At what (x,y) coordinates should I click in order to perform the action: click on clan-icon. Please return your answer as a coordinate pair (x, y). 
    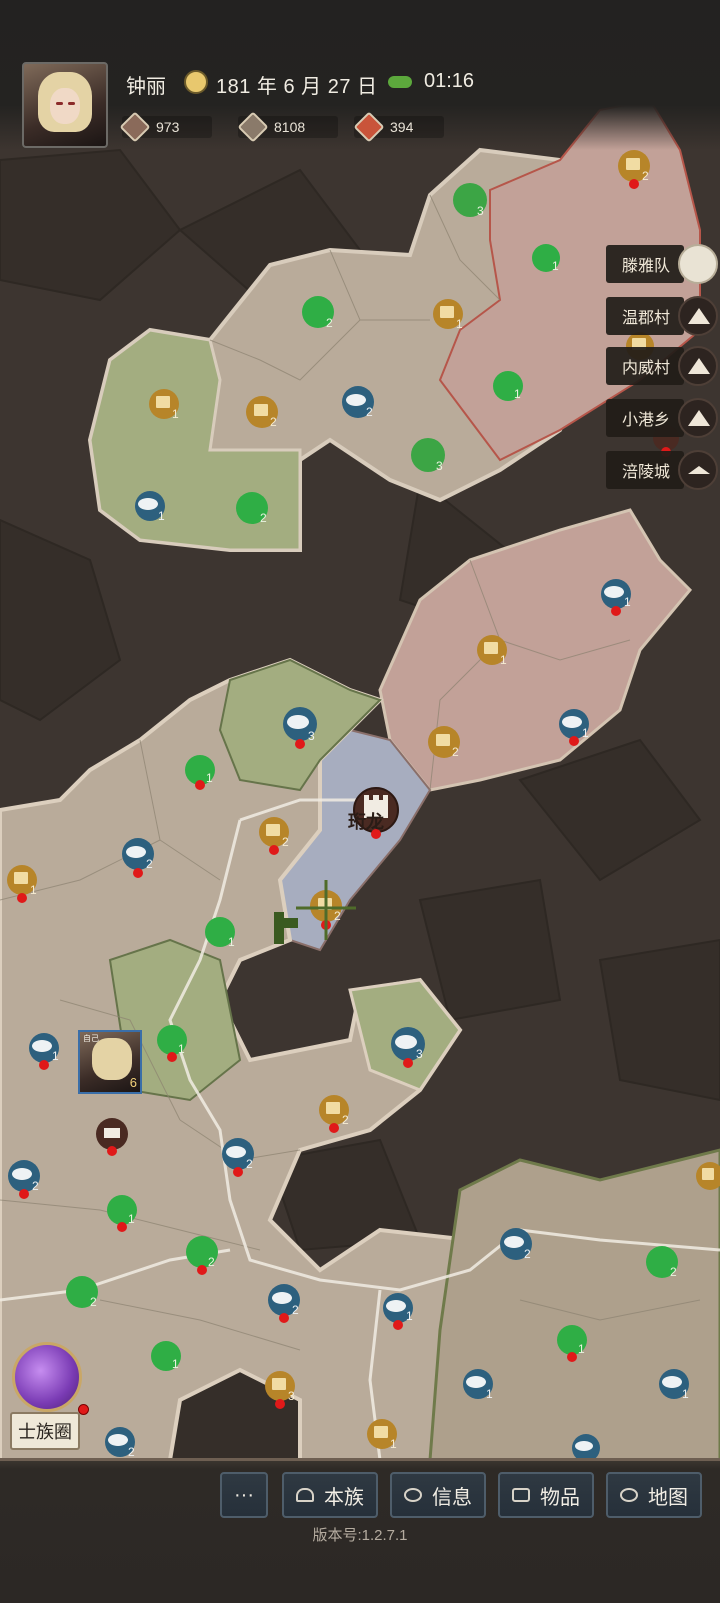
    Looking at the image, I should click on (305, 1495).